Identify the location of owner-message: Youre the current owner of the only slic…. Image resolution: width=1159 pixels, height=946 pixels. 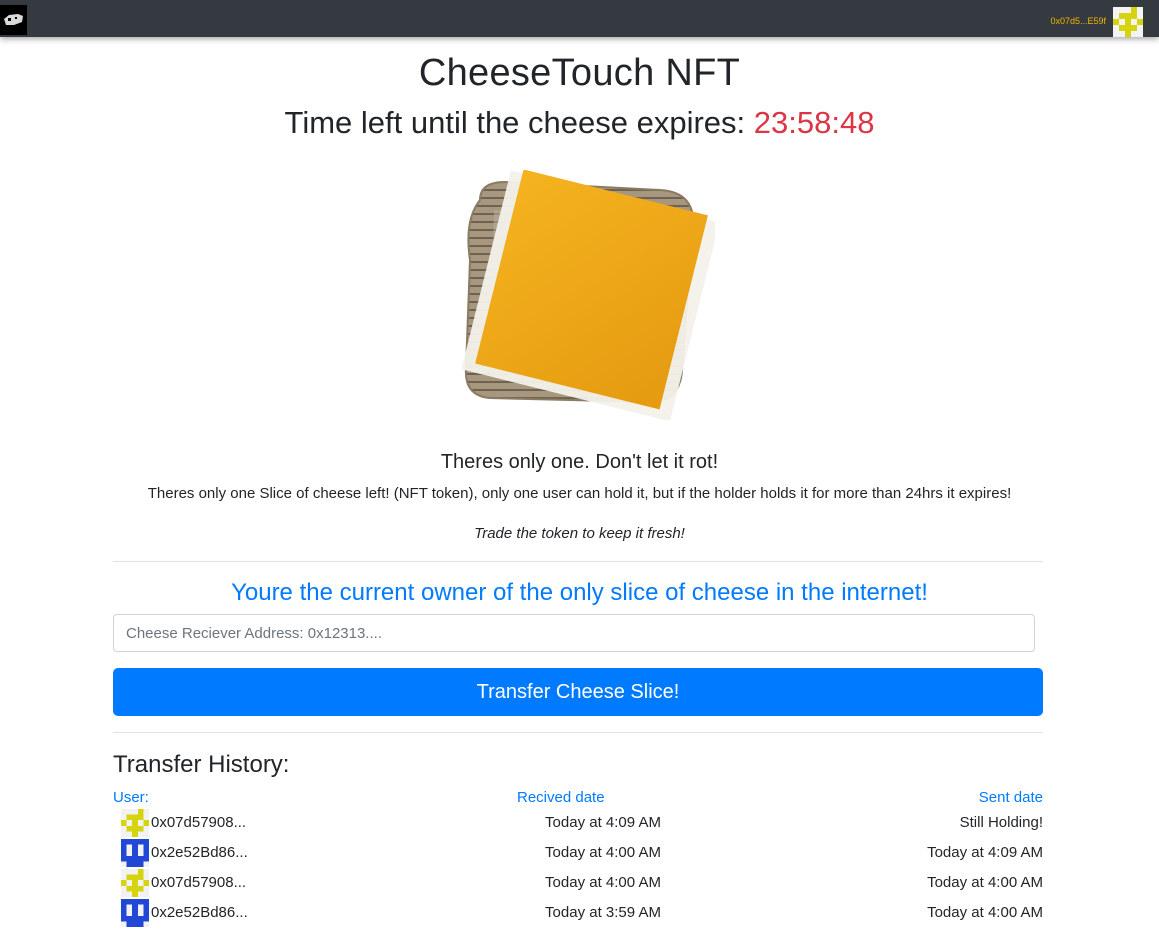
(579, 592).